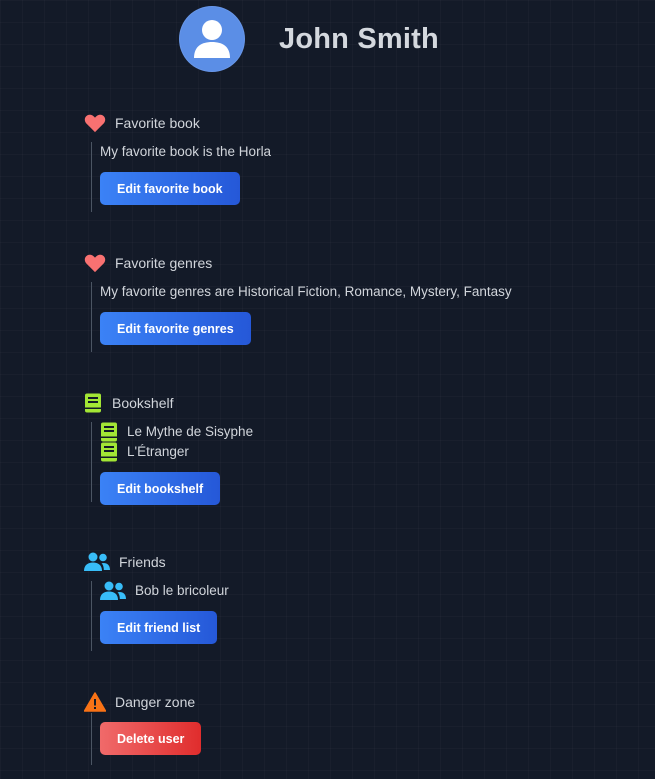 The width and height of the screenshot is (655, 779). Describe the element at coordinates (143, 403) in the screenshot. I see `section-title: Bookshelf` at that location.